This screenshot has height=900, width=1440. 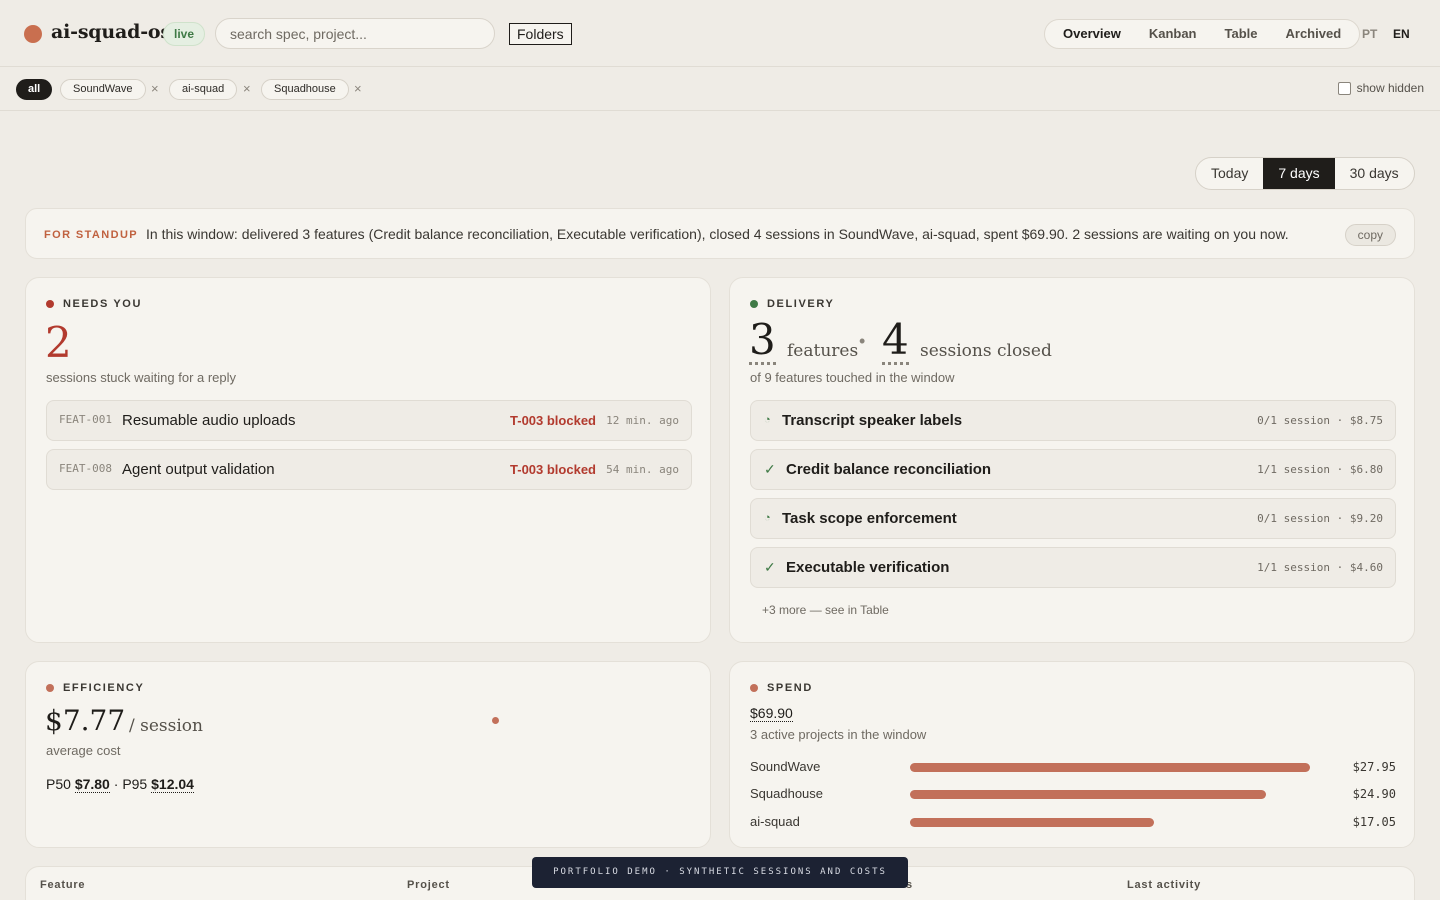 What do you see at coordinates (91, 235) in the screenshot?
I see `standup-tag: FOR STANDUP` at bounding box center [91, 235].